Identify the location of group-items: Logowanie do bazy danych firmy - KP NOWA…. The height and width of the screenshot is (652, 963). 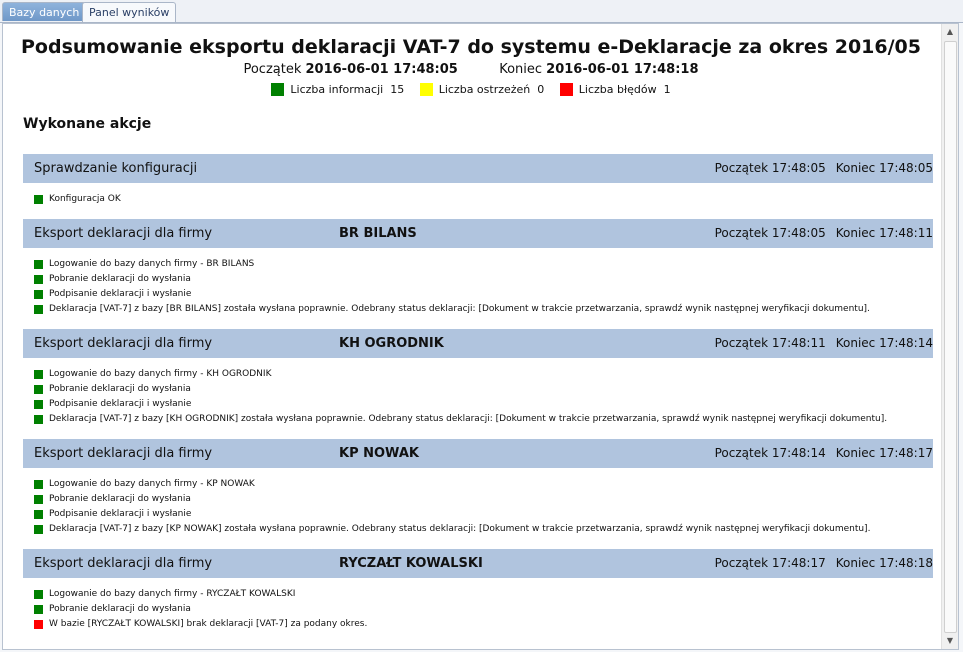
(478, 503).